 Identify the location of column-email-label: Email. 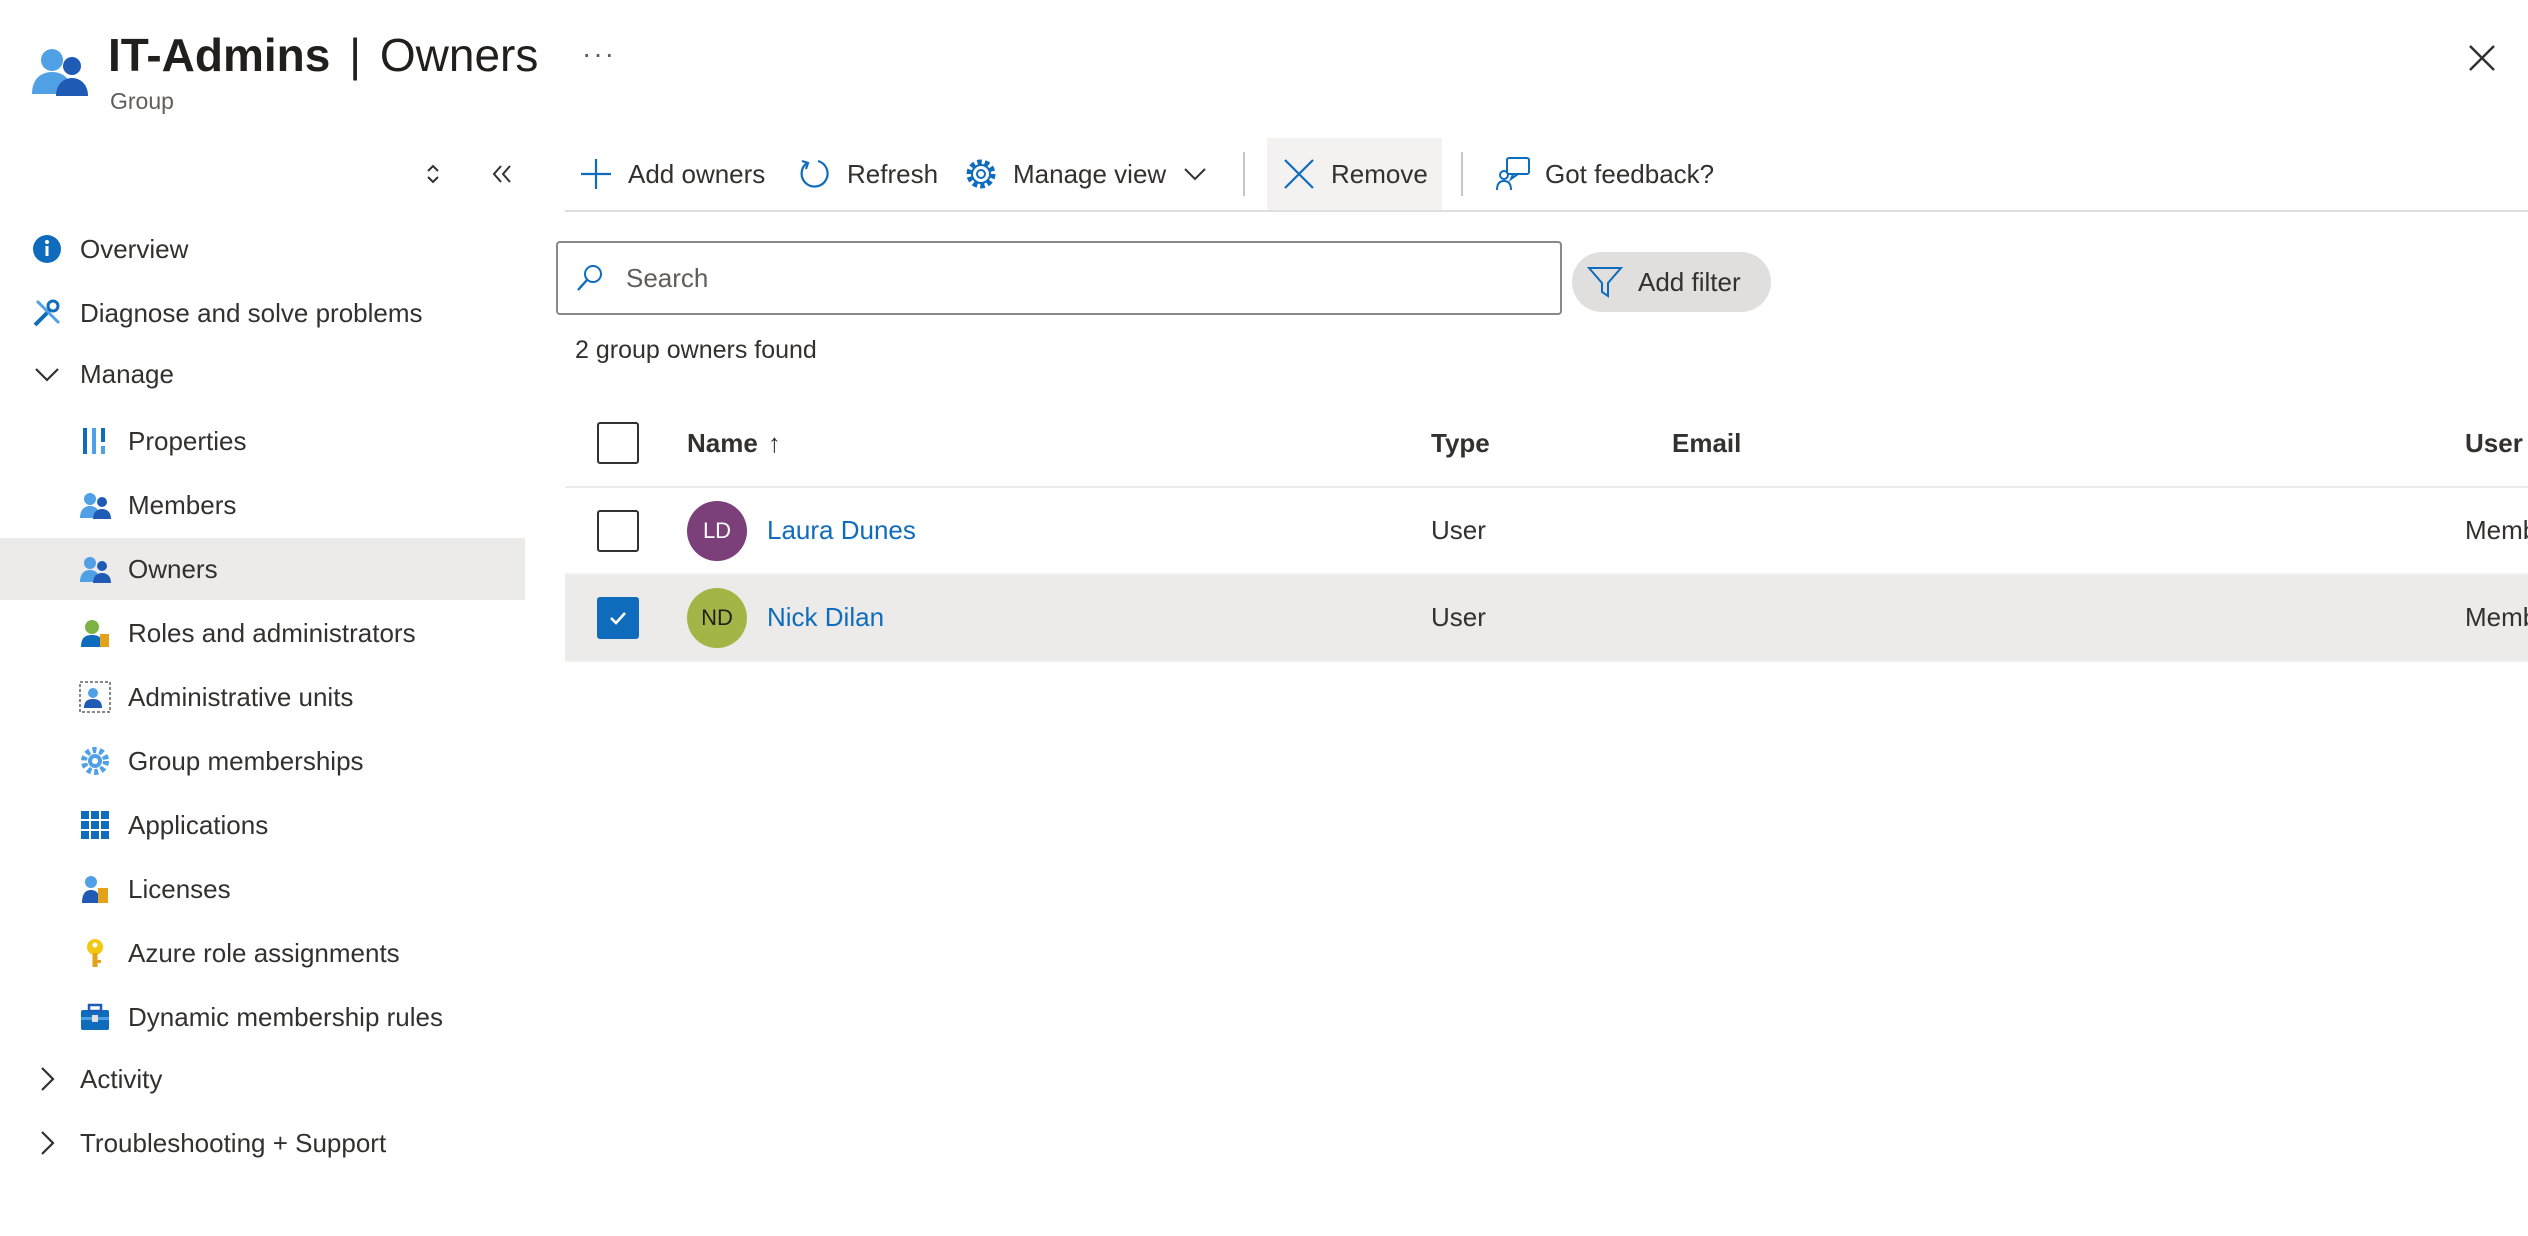
(1707, 442).